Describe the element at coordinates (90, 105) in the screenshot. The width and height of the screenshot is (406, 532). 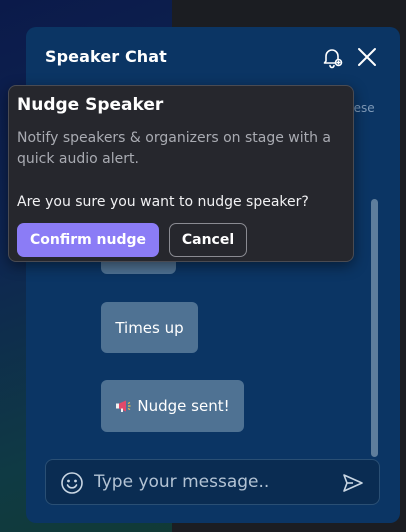
I see `popover-title: Nudge Speaker` at that location.